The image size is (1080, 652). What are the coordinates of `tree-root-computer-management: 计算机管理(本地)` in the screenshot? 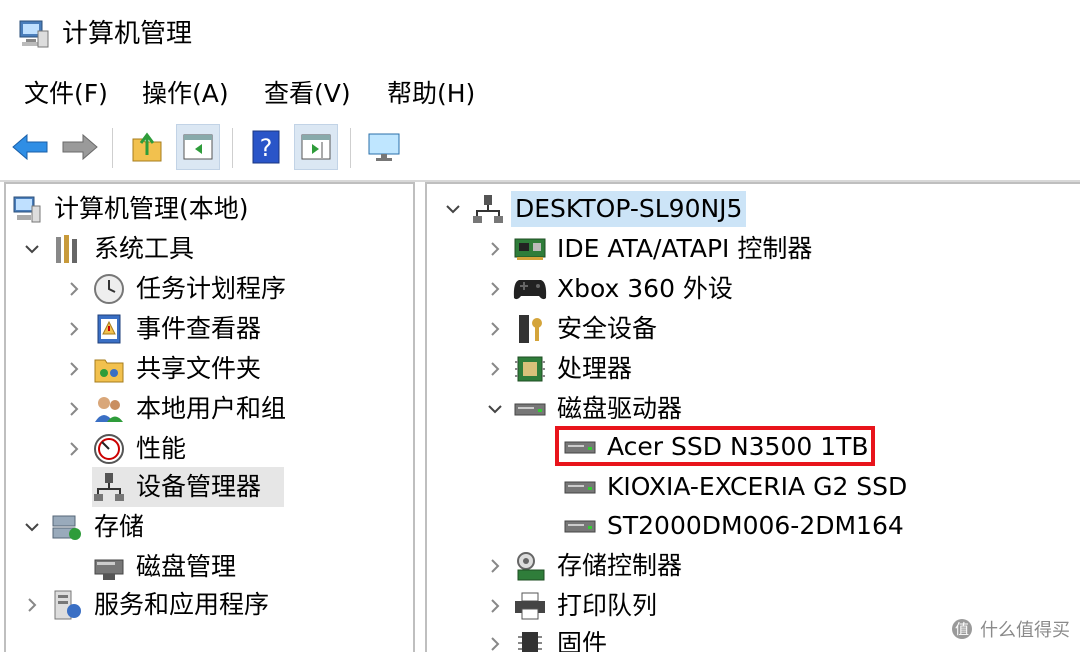 It's located at (131, 209).